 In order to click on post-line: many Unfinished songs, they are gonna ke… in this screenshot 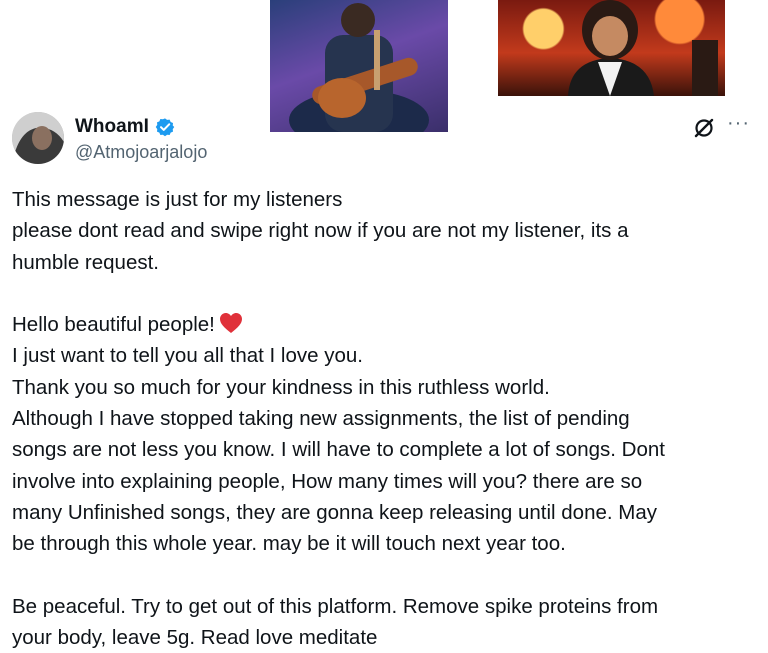, I will do `click(335, 512)`.